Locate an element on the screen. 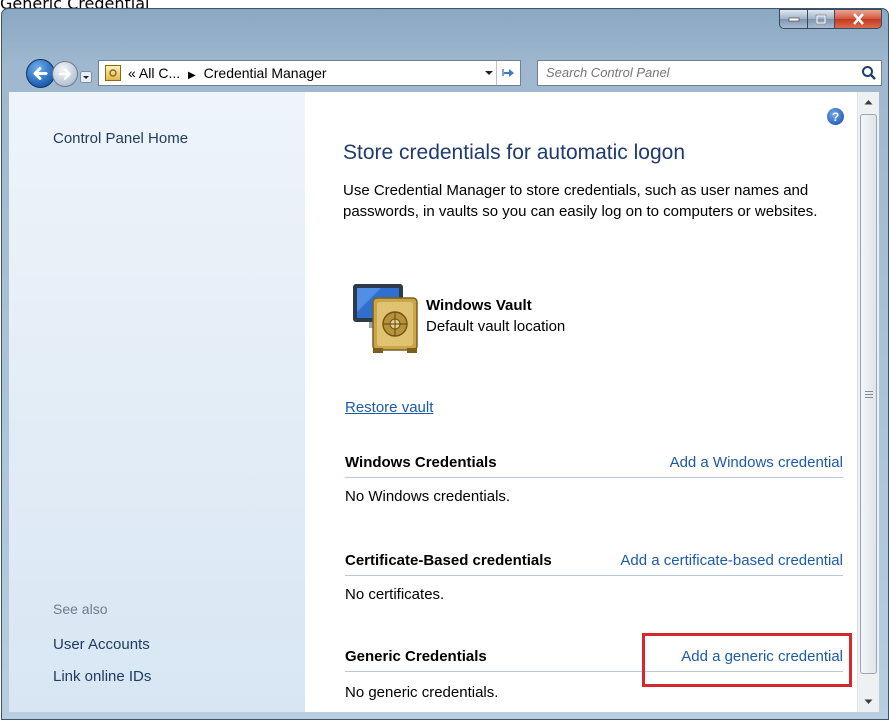  search-icon is located at coordinates (869, 73).